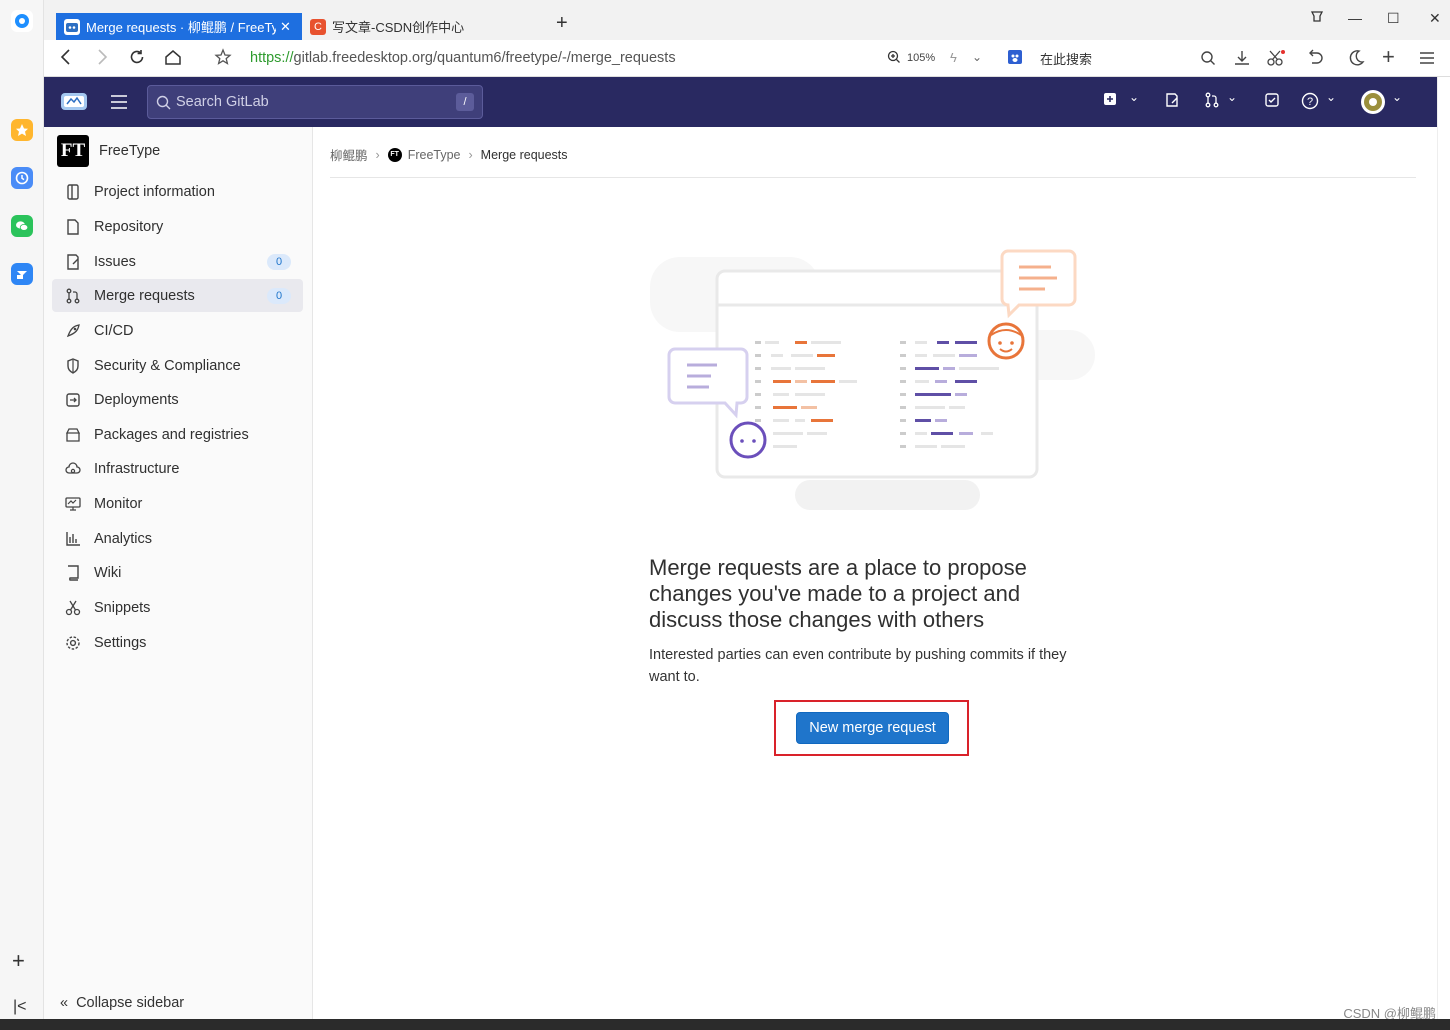 The height and width of the screenshot is (1030, 1450). What do you see at coordinates (177, 607) in the screenshot?
I see `sidebar-item-snippets: Snippets` at bounding box center [177, 607].